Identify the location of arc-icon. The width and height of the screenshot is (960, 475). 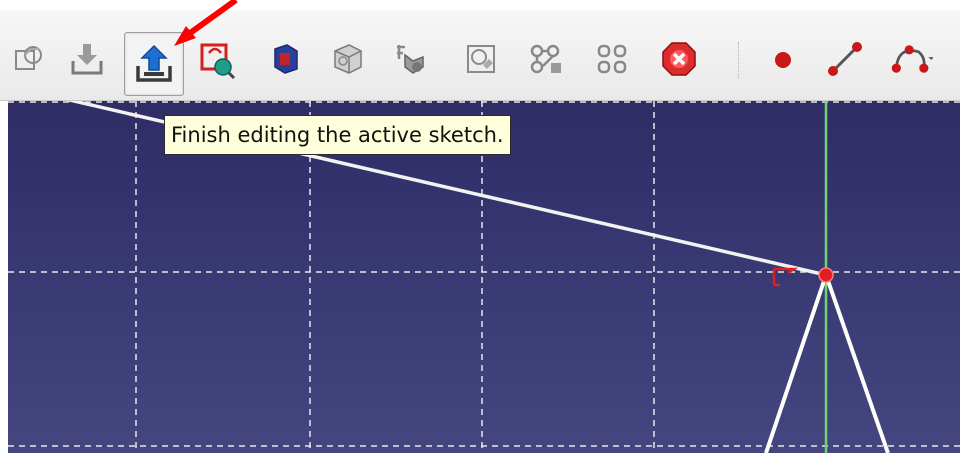
(912, 59).